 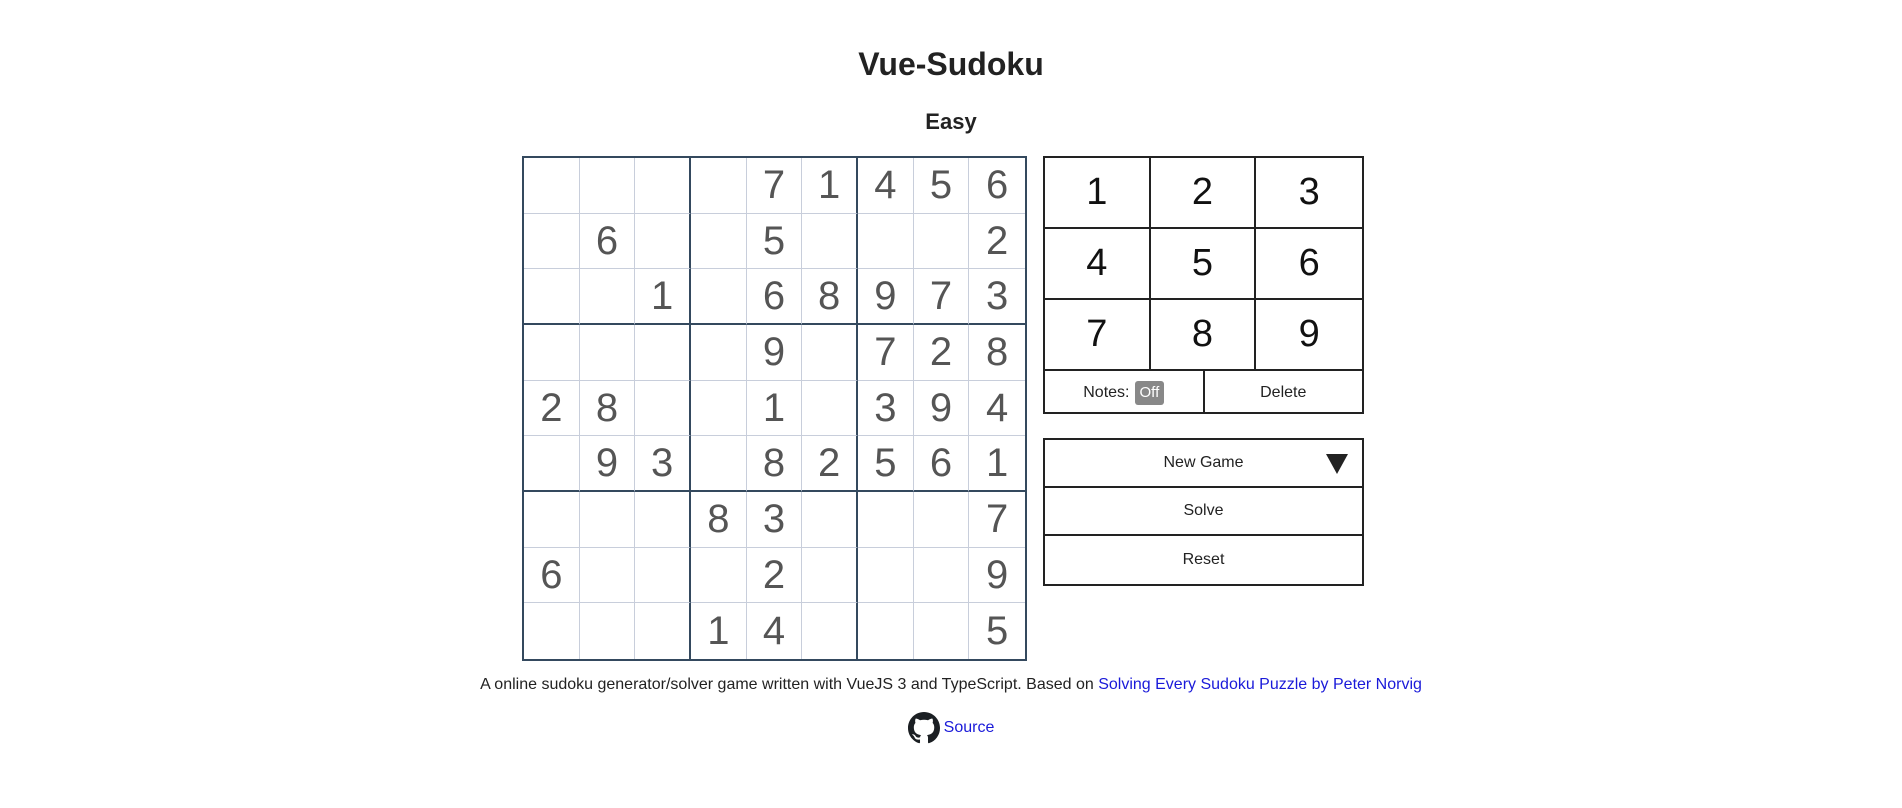 What do you see at coordinates (1203, 512) in the screenshot?
I see `solve-button: Solve` at bounding box center [1203, 512].